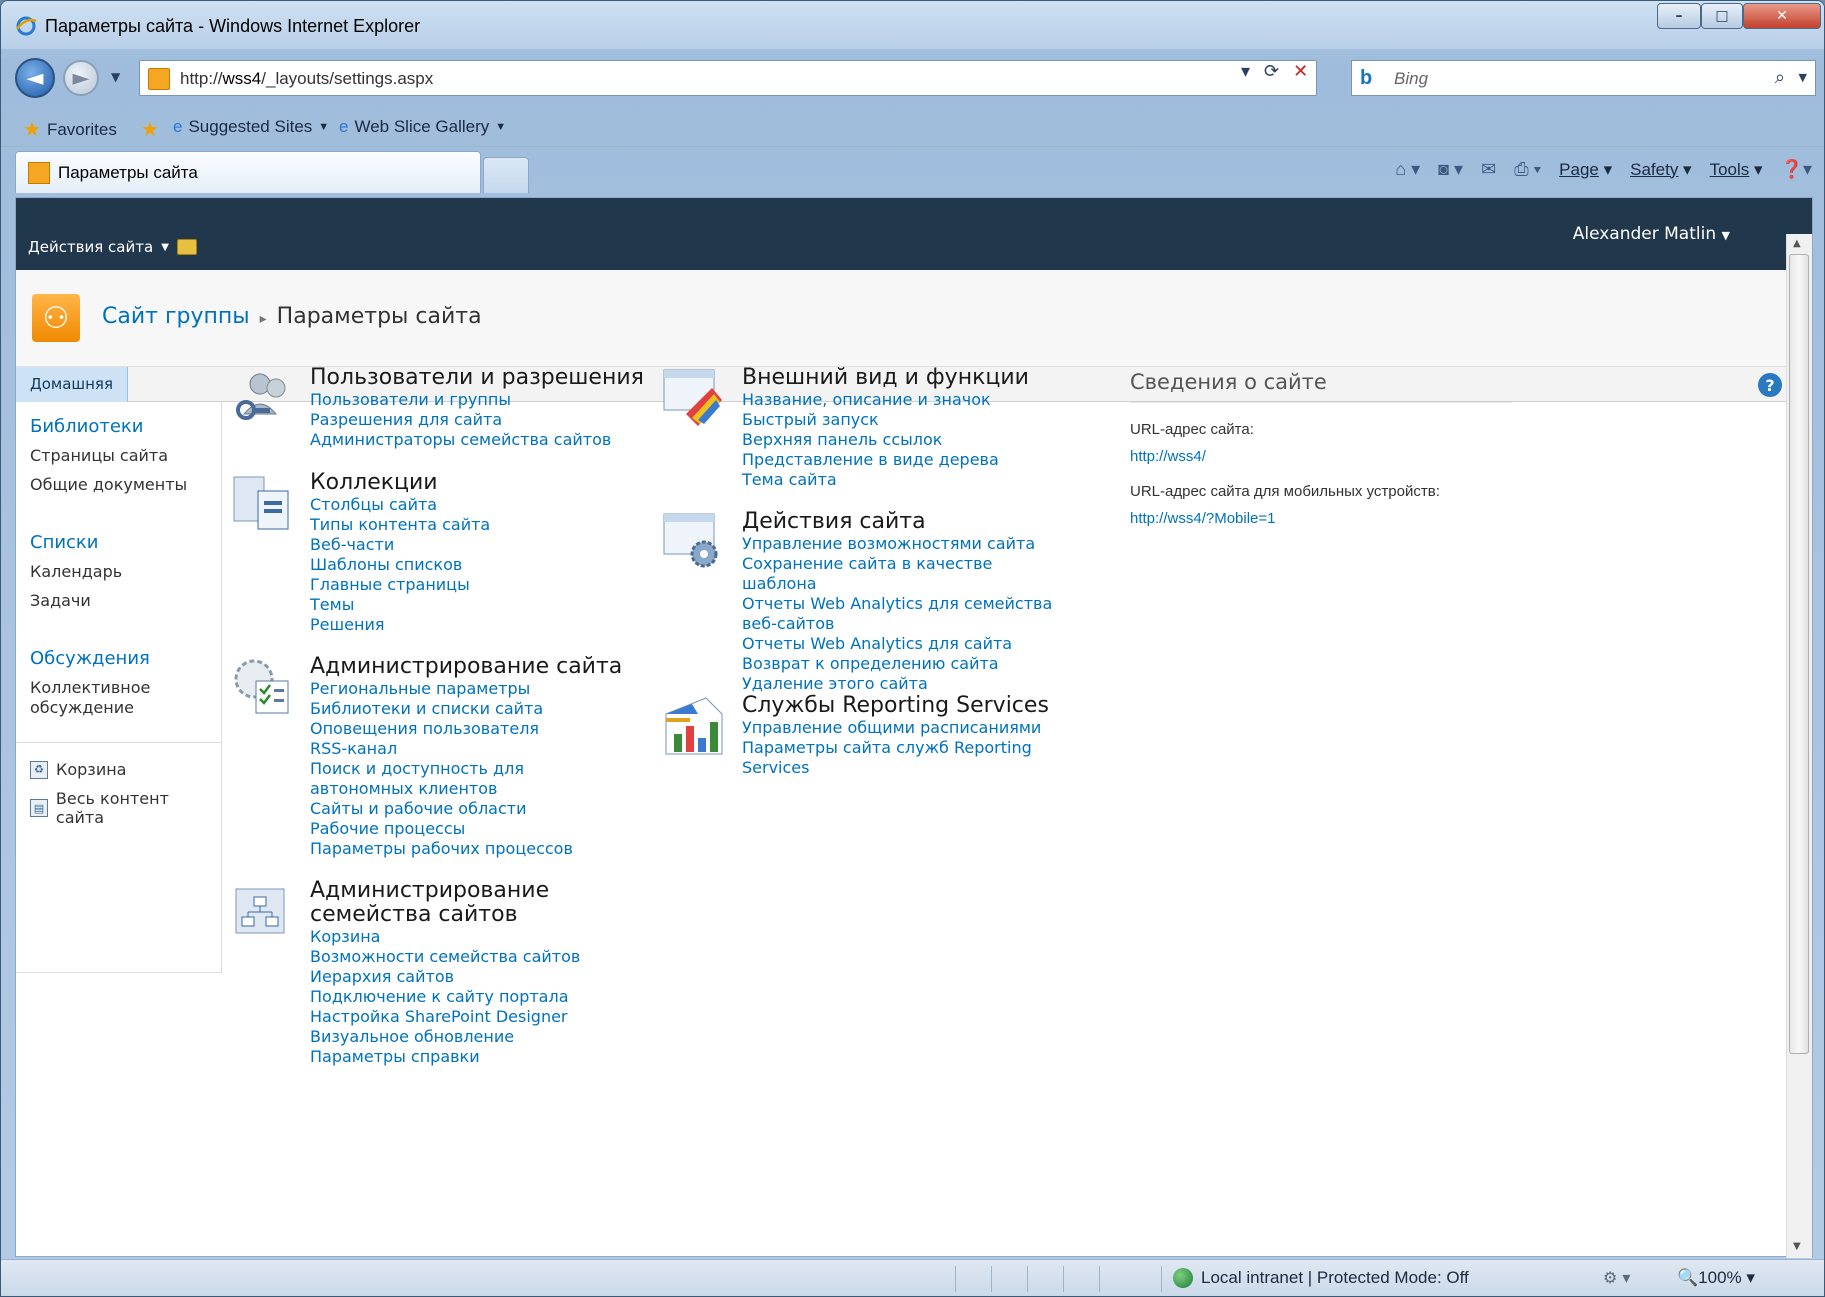 The image size is (1825, 1297). I want to click on minimize-button: –, so click(1679, 16).